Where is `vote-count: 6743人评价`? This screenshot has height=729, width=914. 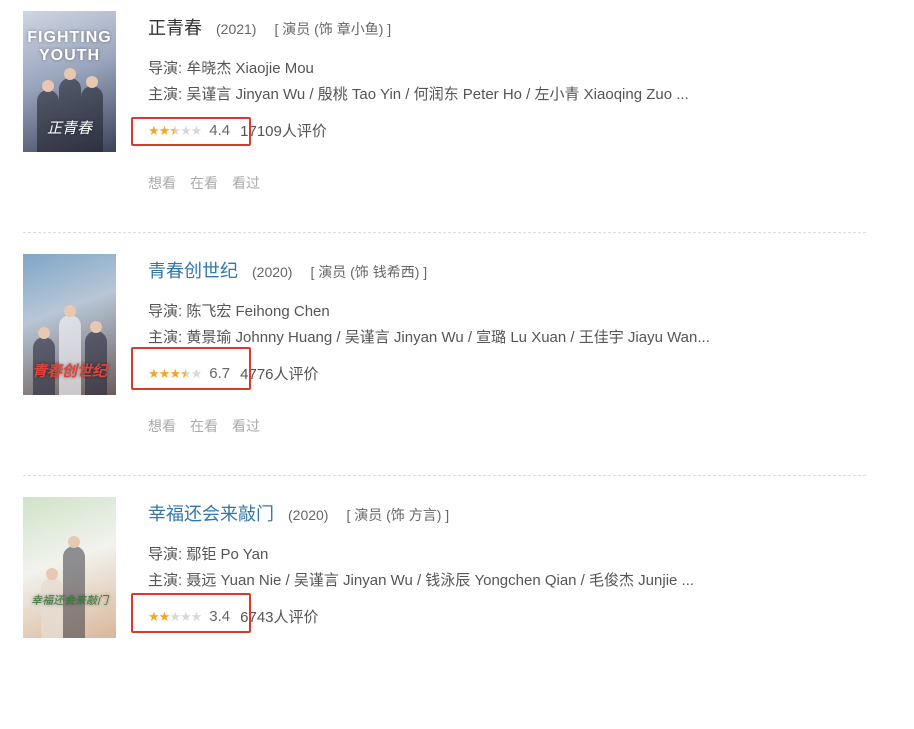 vote-count: 6743人评价 is located at coordinates (279, 617).